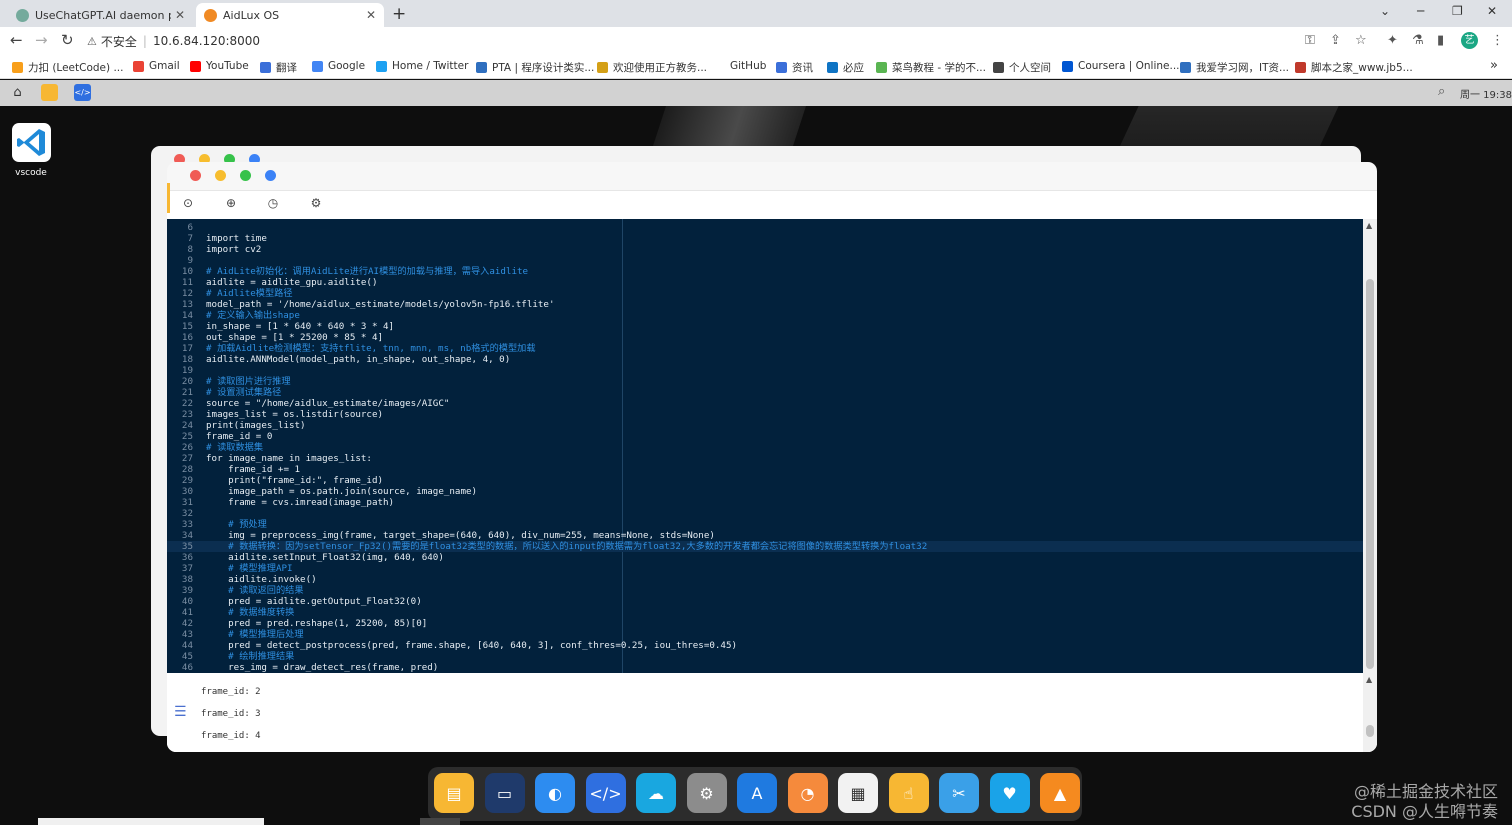  I want to click on code-app-icon: </>, so click(82, 92).